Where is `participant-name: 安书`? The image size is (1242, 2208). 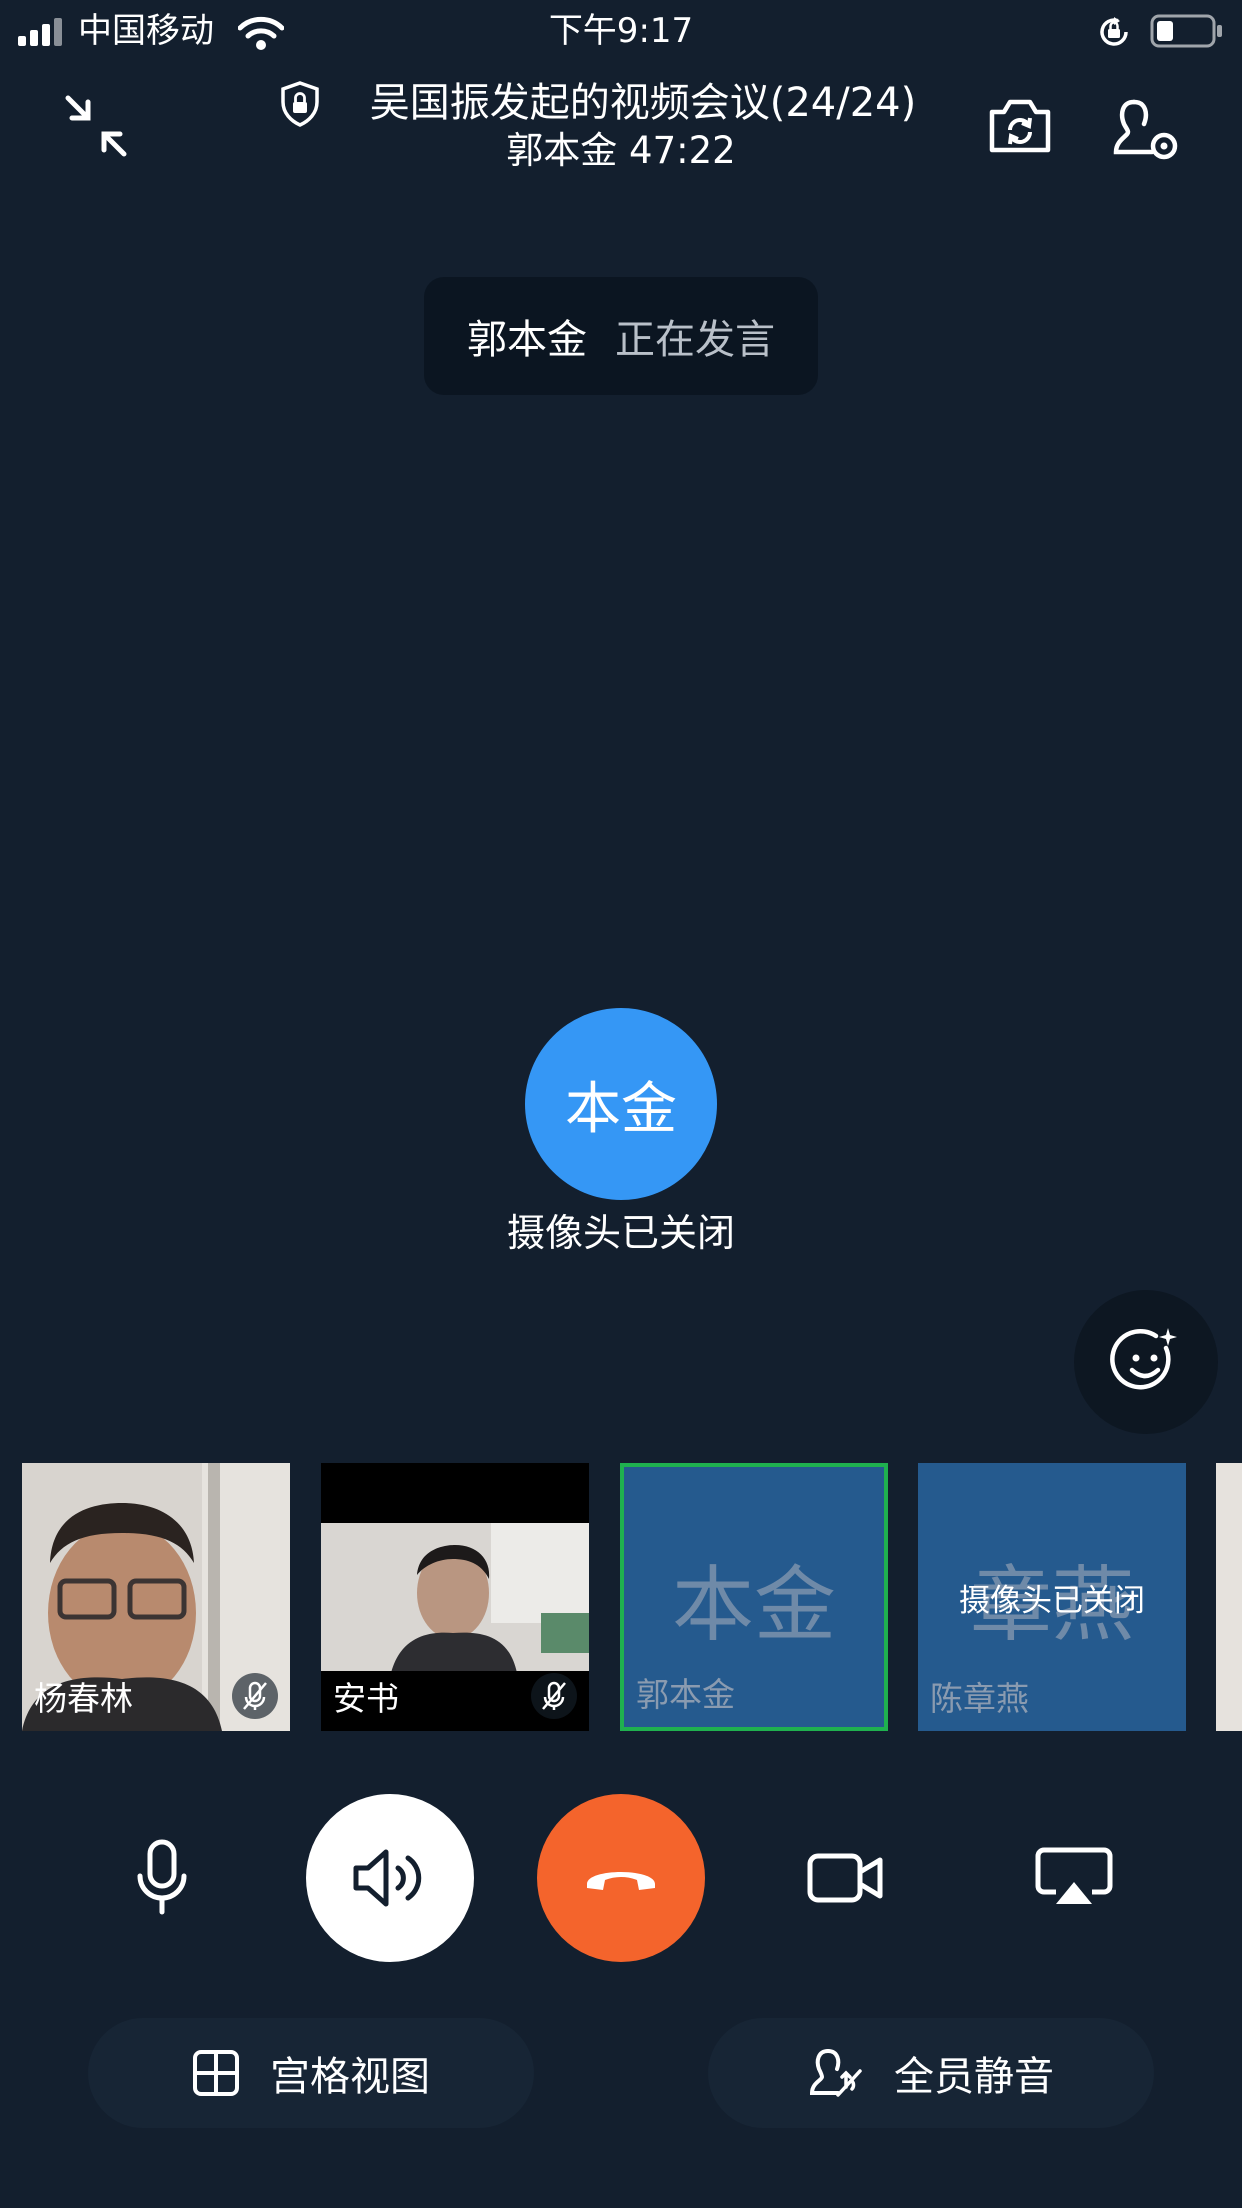 participant-name: 安书 is located at coordinates (366, 1698).